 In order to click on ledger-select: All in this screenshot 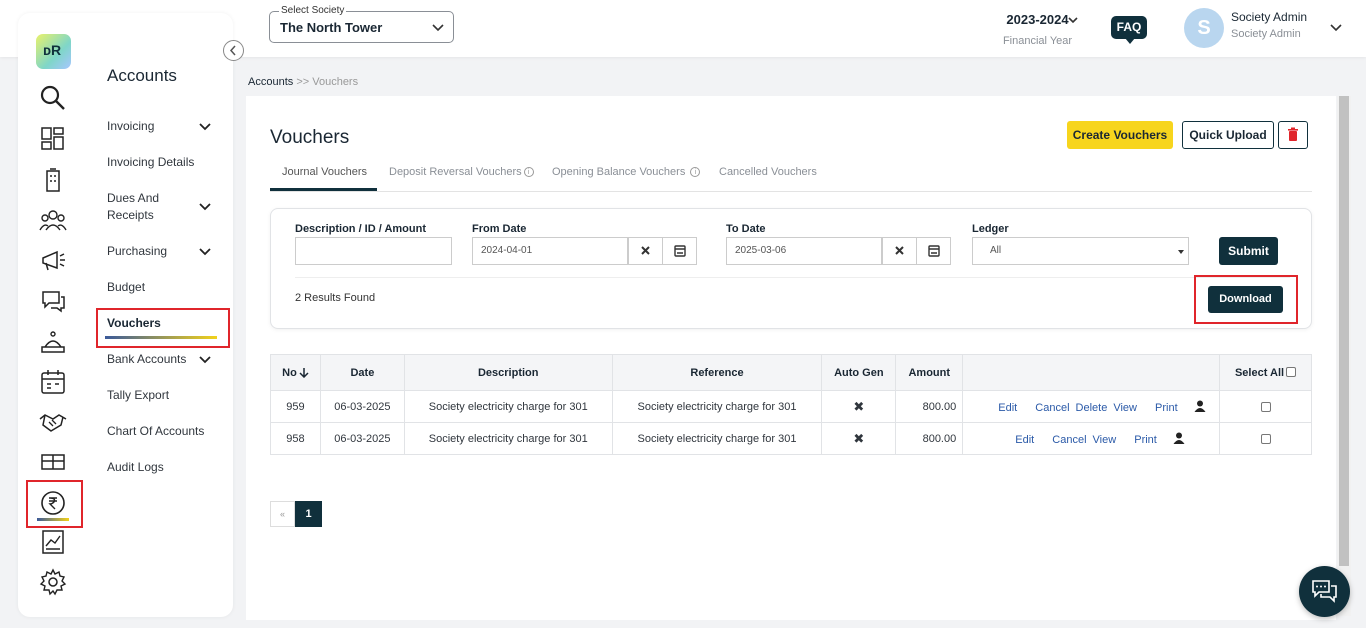, I will do `click(1080, 251)`.